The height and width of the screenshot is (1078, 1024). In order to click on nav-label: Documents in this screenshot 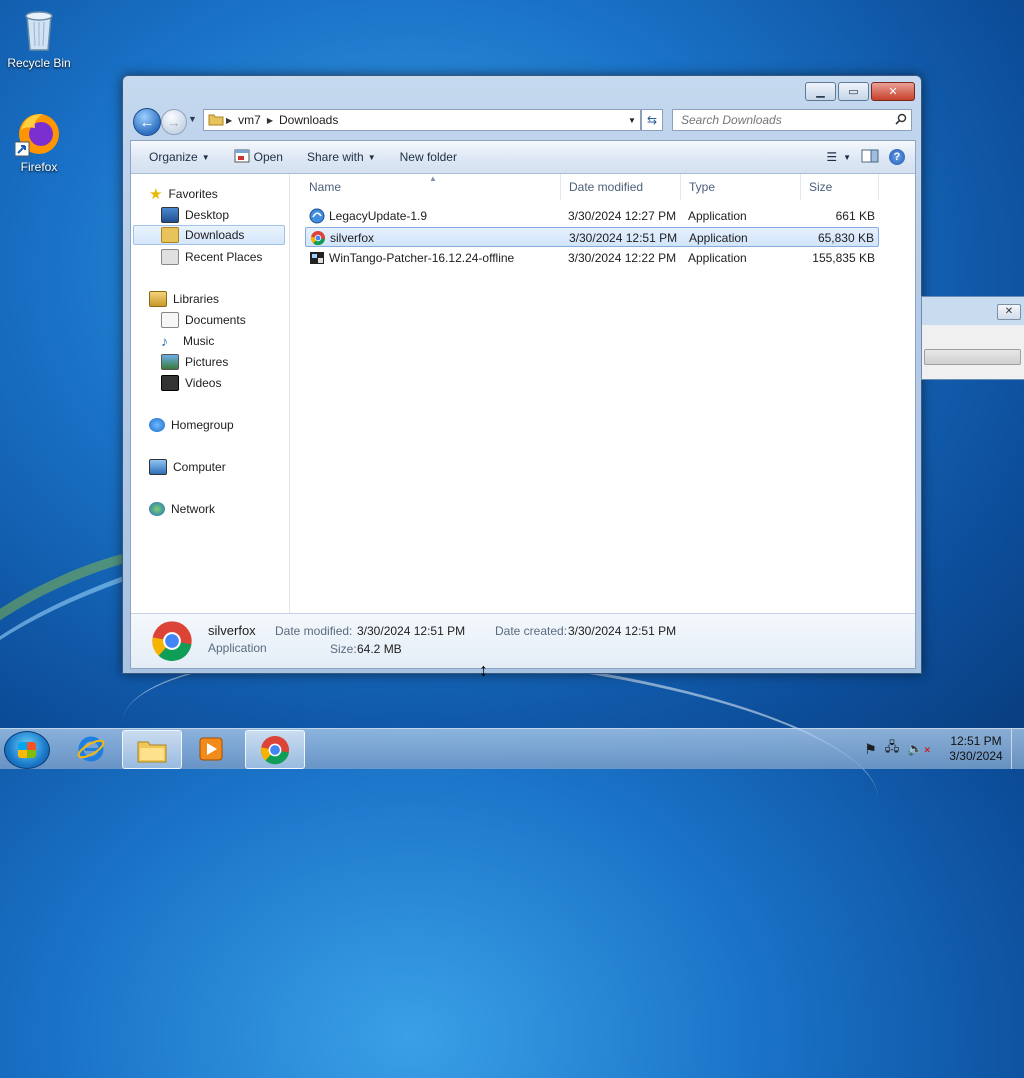, I will do `click(215, 320)`.